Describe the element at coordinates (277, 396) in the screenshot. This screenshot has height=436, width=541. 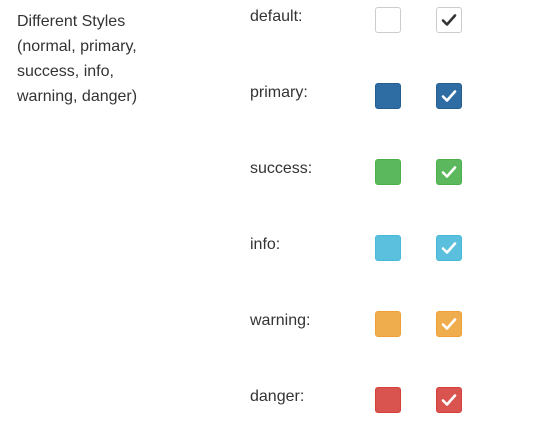
I see `row-label-danger: danger:` at that location.